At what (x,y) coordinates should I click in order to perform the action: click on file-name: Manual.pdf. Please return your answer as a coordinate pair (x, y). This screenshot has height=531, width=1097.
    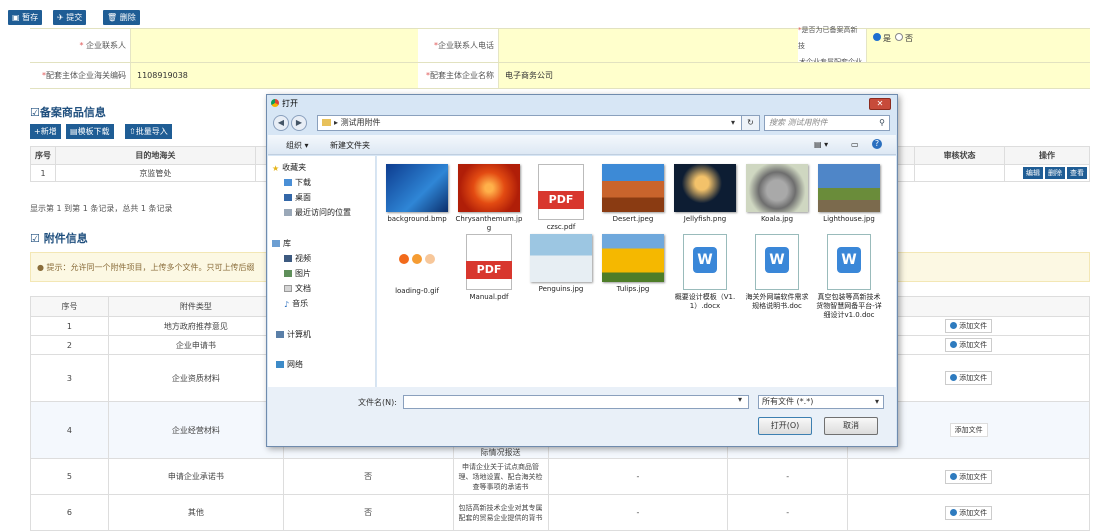
    Looking at the image, I should click on (489, 297).